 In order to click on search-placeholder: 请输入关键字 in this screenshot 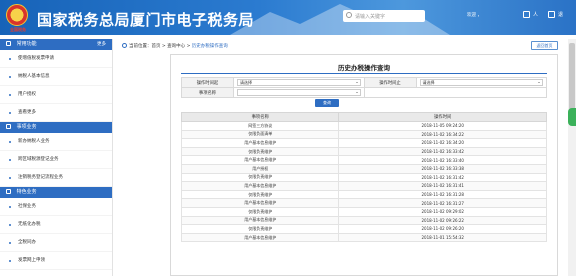, I will do `click(370, 17)`.